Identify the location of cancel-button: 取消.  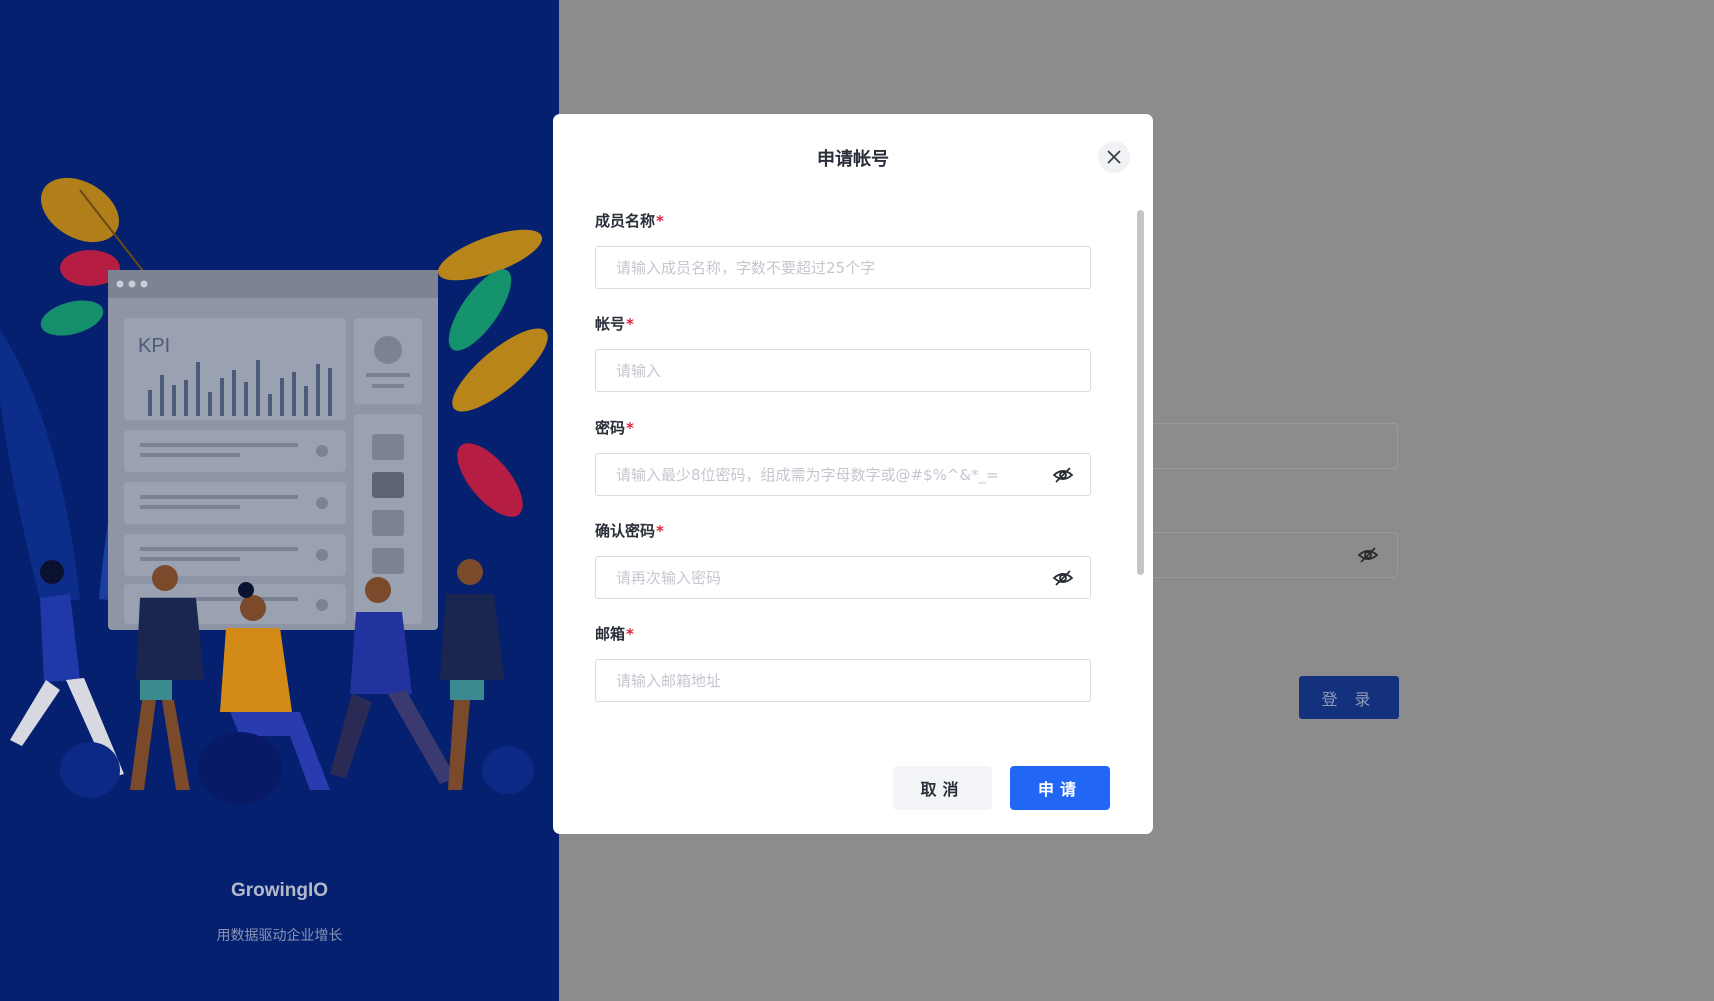
(942, 788).